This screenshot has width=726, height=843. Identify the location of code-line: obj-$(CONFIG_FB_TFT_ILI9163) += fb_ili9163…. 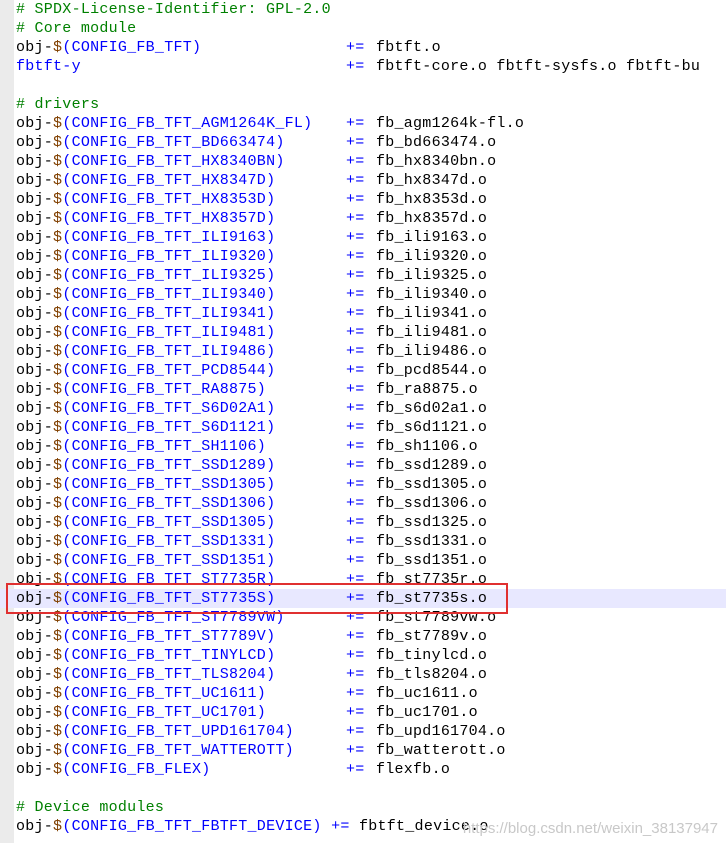
(363, 237).